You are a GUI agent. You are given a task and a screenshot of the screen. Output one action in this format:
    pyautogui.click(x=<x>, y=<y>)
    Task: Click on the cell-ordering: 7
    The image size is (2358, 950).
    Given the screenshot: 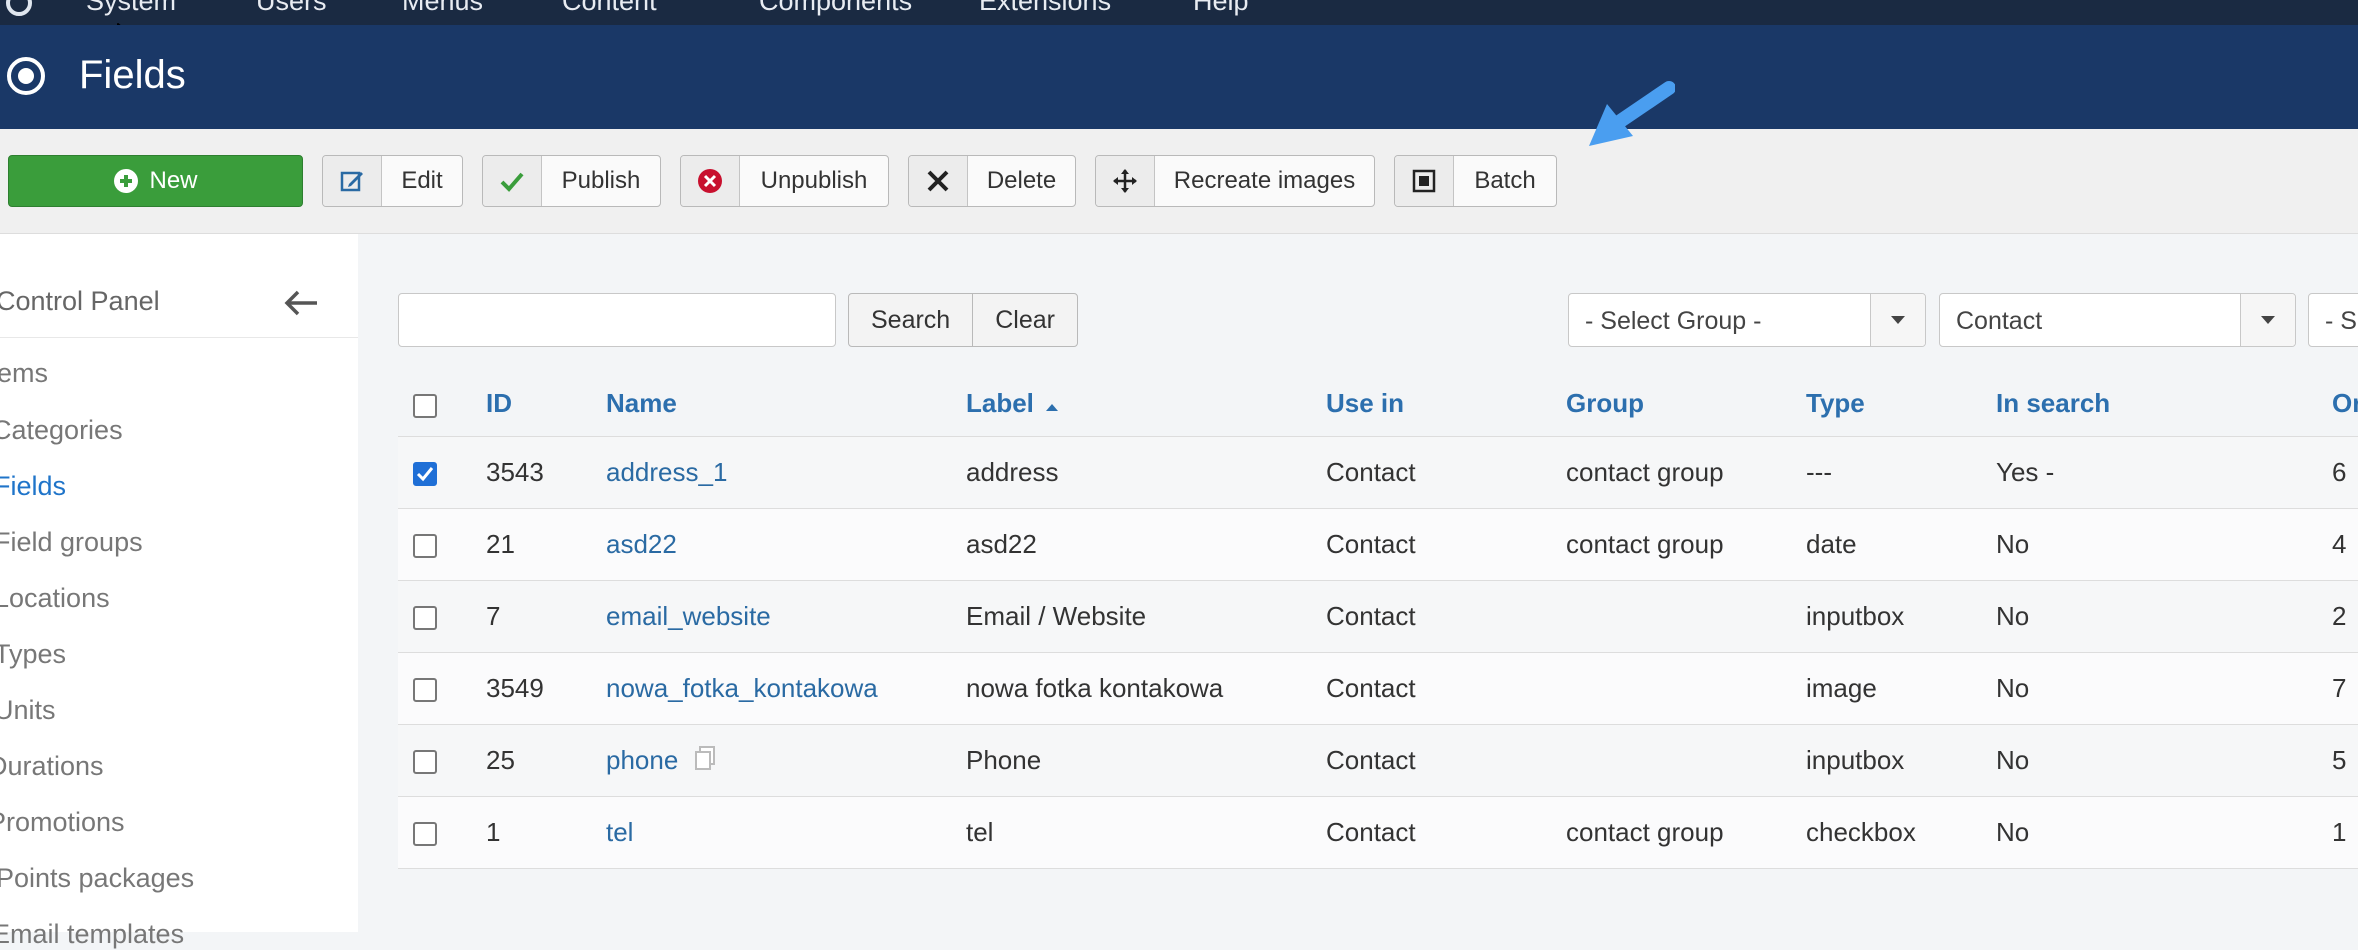 What is the action you would take?
    pyautogui.click(x=2339, y=688)
    